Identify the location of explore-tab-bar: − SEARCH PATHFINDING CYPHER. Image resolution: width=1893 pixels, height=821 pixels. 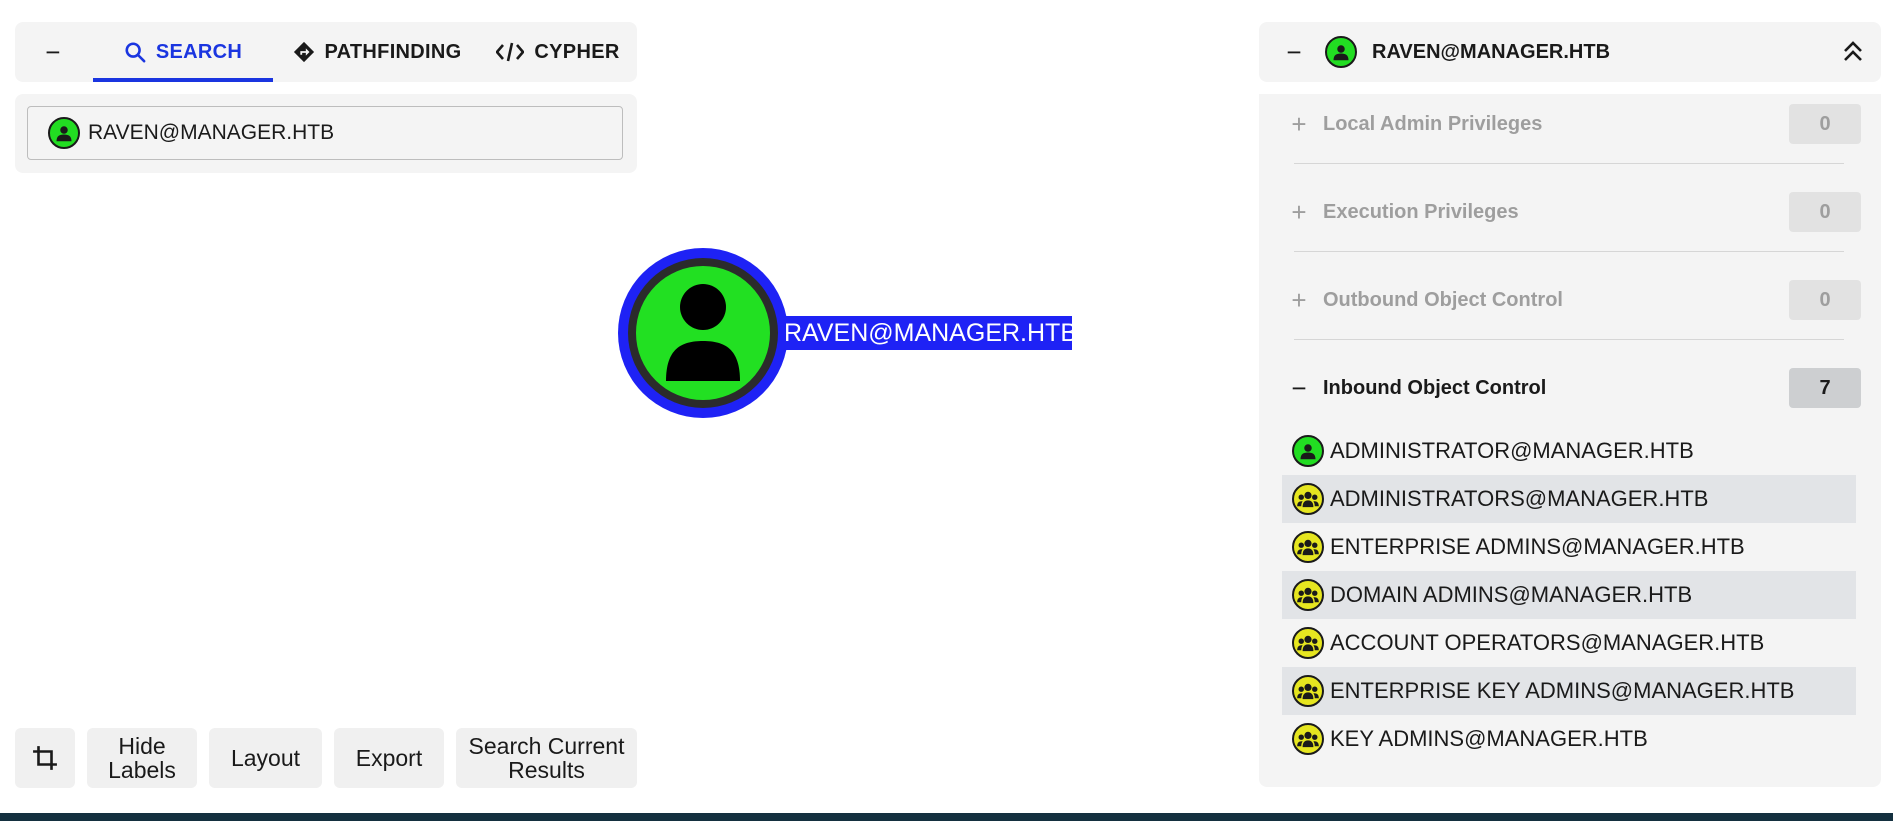
(326, 52).